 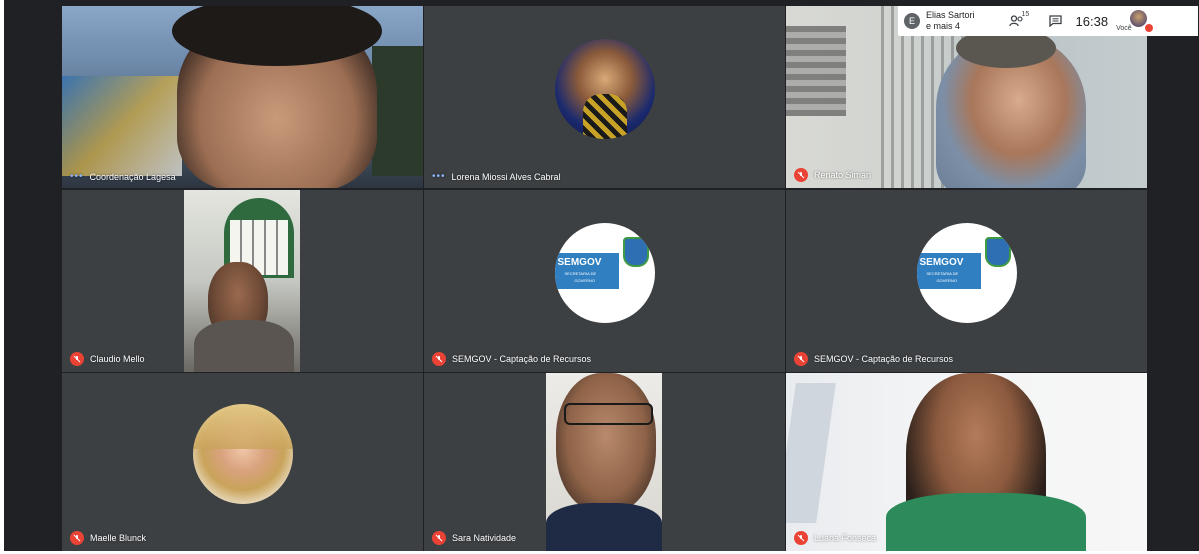 I want to click on participant-name-tag: Claudio Mello, so click(x=107, y=359).